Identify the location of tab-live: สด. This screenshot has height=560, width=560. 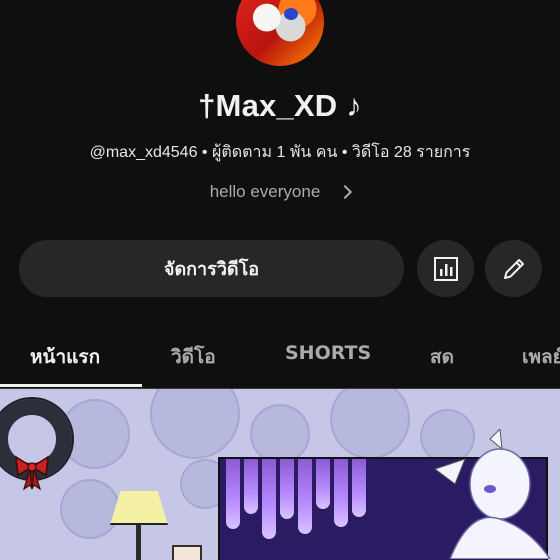
(442, 357).